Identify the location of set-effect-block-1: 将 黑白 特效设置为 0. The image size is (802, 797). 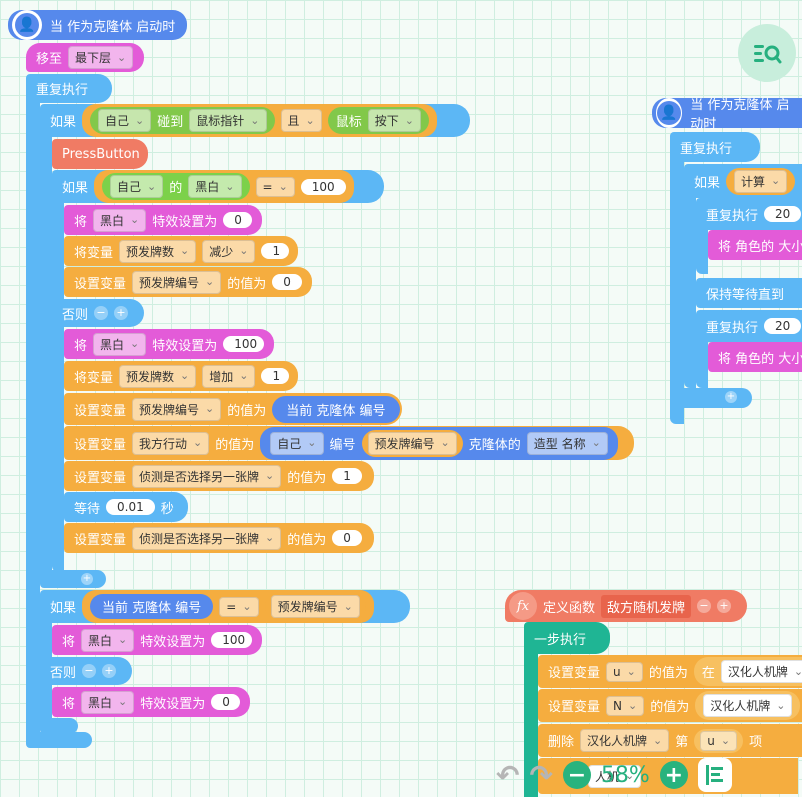
(163, 220).